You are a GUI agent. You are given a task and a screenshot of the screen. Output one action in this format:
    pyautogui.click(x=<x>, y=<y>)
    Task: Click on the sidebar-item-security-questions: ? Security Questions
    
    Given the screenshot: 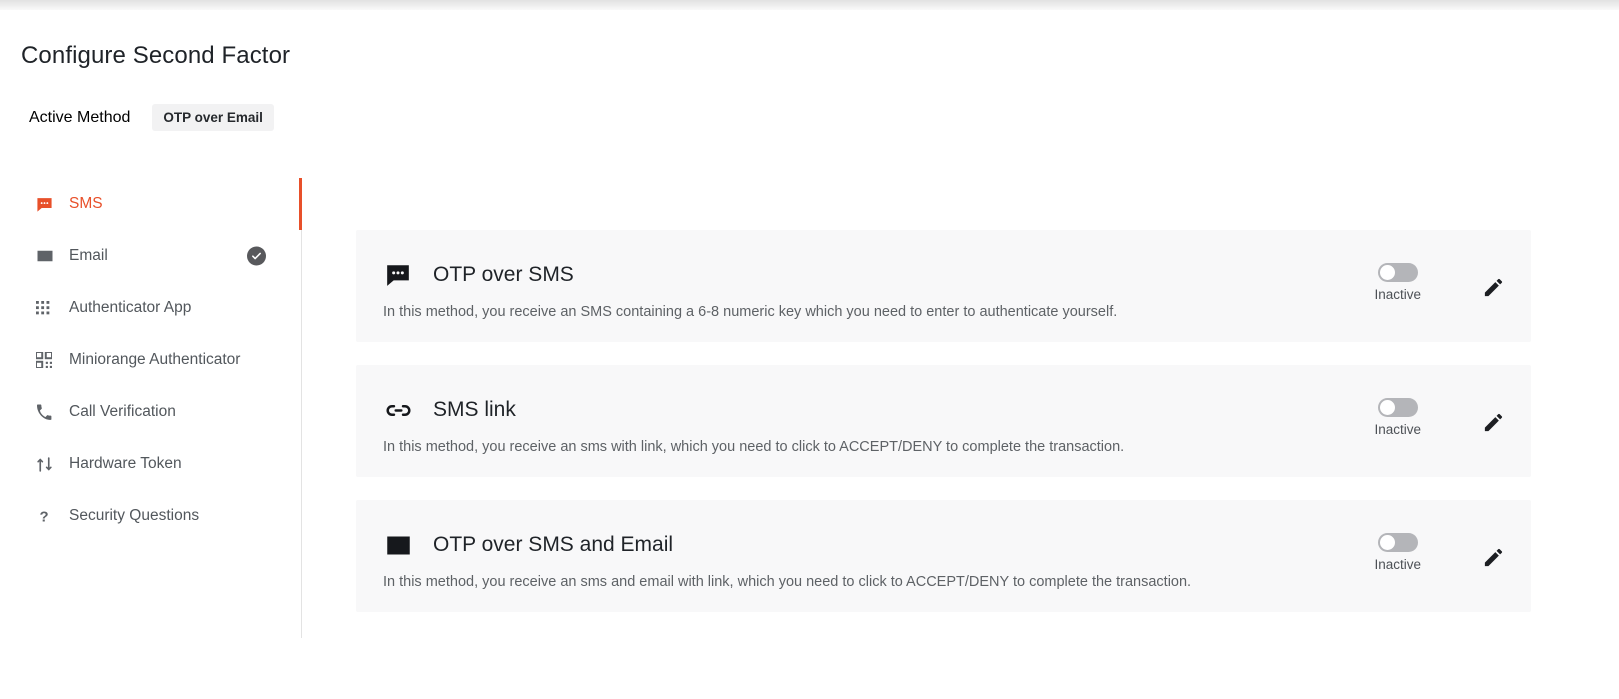 What is the action you would take?
    pyautogui.click(x=150, y=516)
    